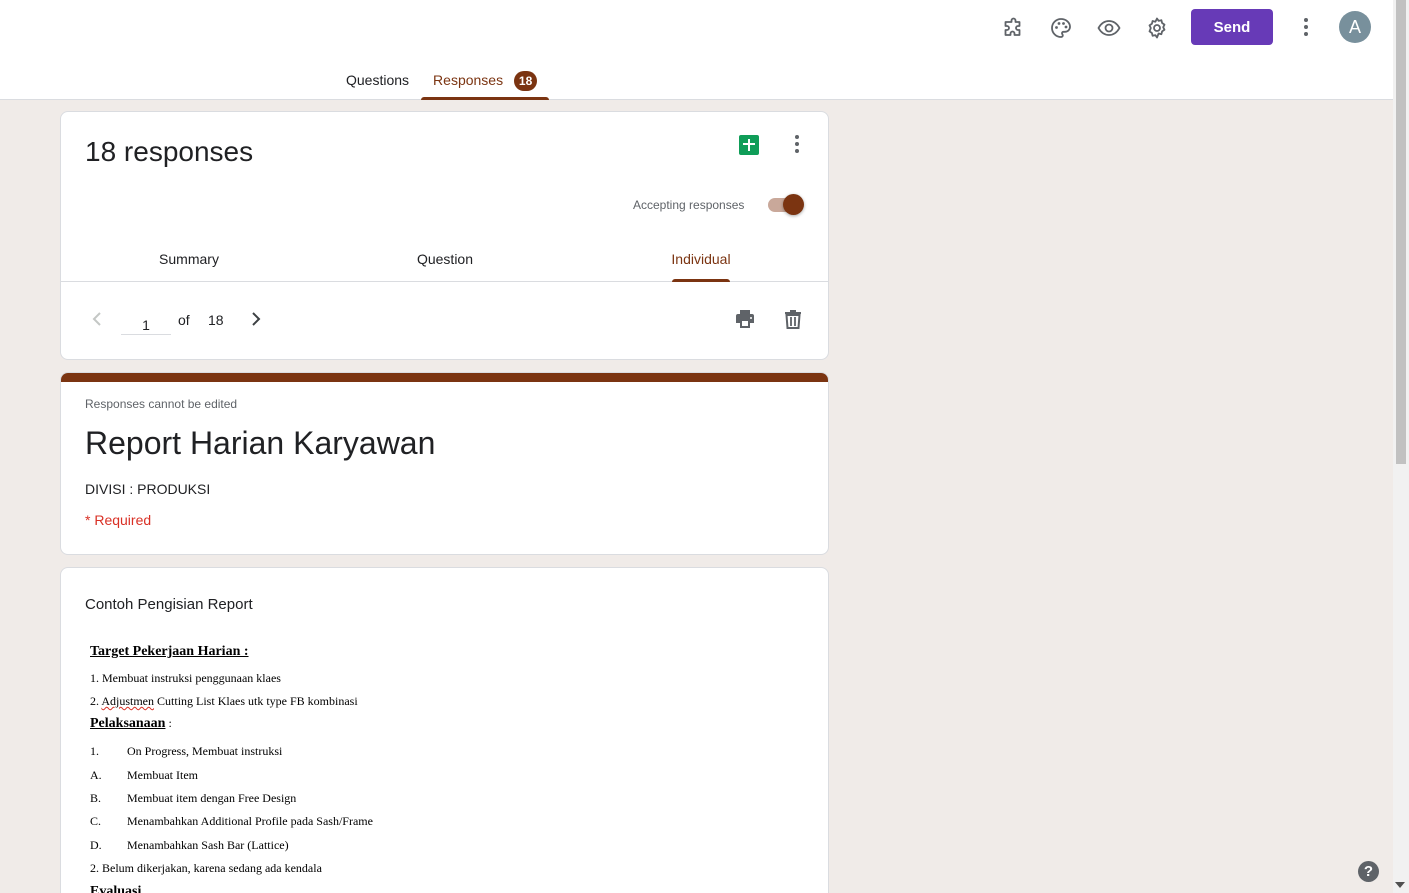  What do you see at coordinates (128, 723) in the screenshot?
I see `heading-pelaksanaan: Pelaksanaan` at bounding box center [128, 723].